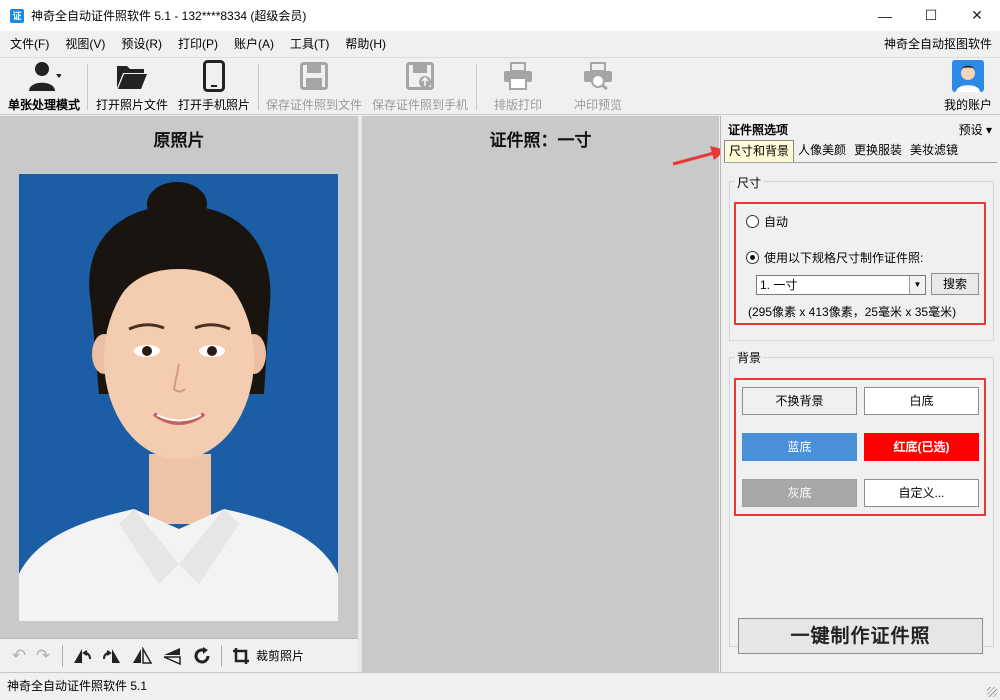 Image resolution: width=1000 pixels, height=700 pixels. What do you see at coordinates (938, 44) in the screenshot?
I see `cutout-software-link: 神奇全自动抠图软件` at bounding box center [938, 44].